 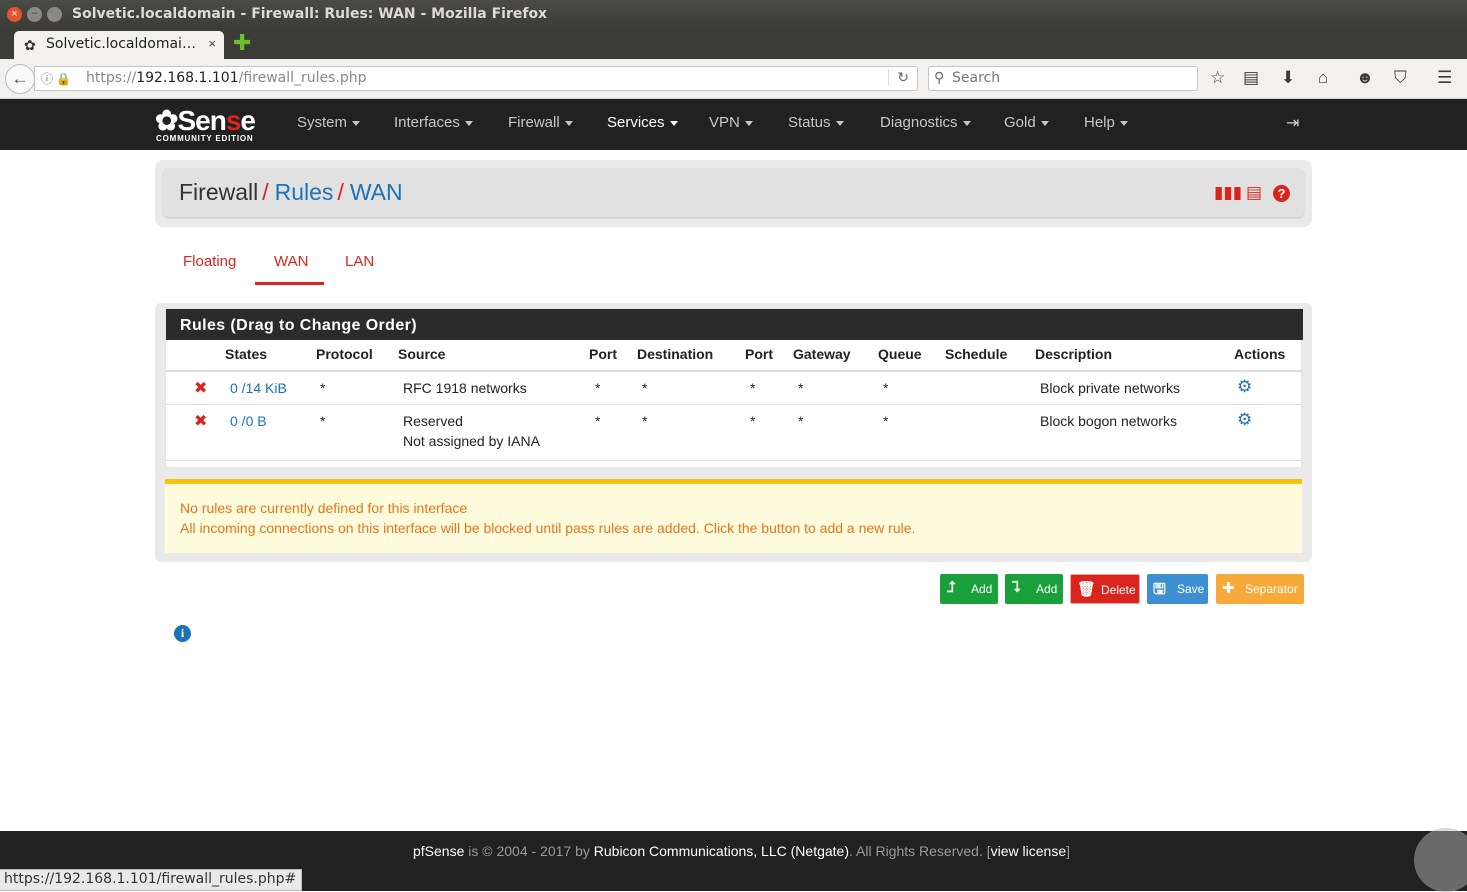 What do you see at coordinates (376, 192) in the screenshot?
I see `breadcrumb-wan: WAN` at bounding box center [376, 192].